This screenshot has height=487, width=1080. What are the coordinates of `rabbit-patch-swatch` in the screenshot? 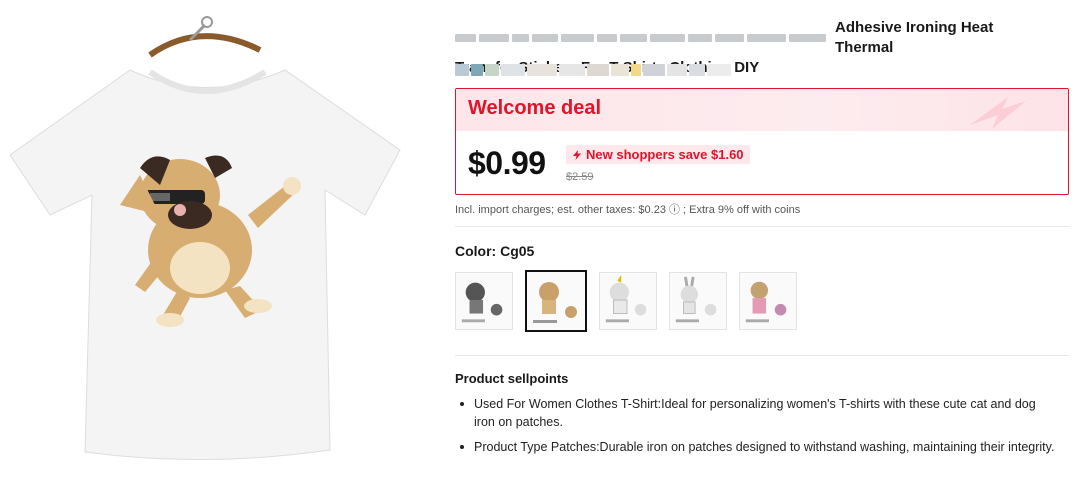 It's located at (698, 301).